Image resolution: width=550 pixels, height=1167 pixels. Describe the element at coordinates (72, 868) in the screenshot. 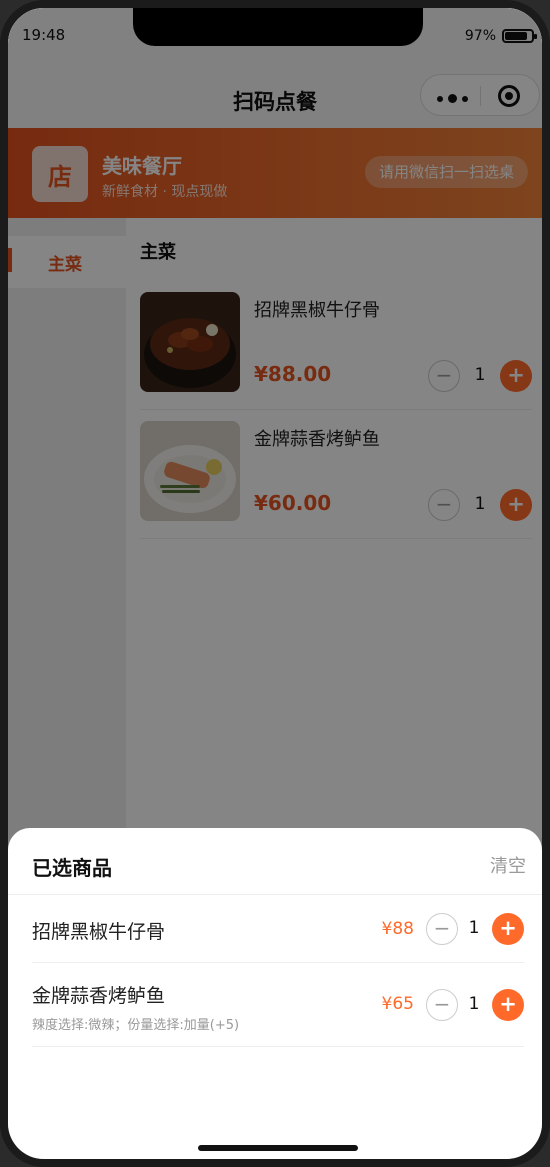

I see `cart-title: 已选商品` at that location.